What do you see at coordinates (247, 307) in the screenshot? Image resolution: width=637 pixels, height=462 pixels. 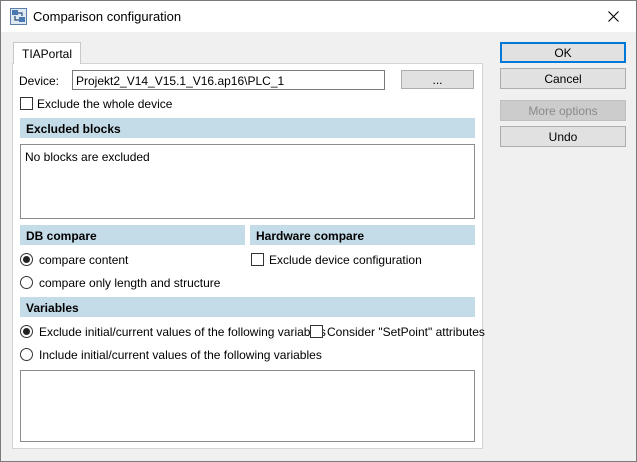 I see `variables-header: Variables` at bounding box center [247, 307].